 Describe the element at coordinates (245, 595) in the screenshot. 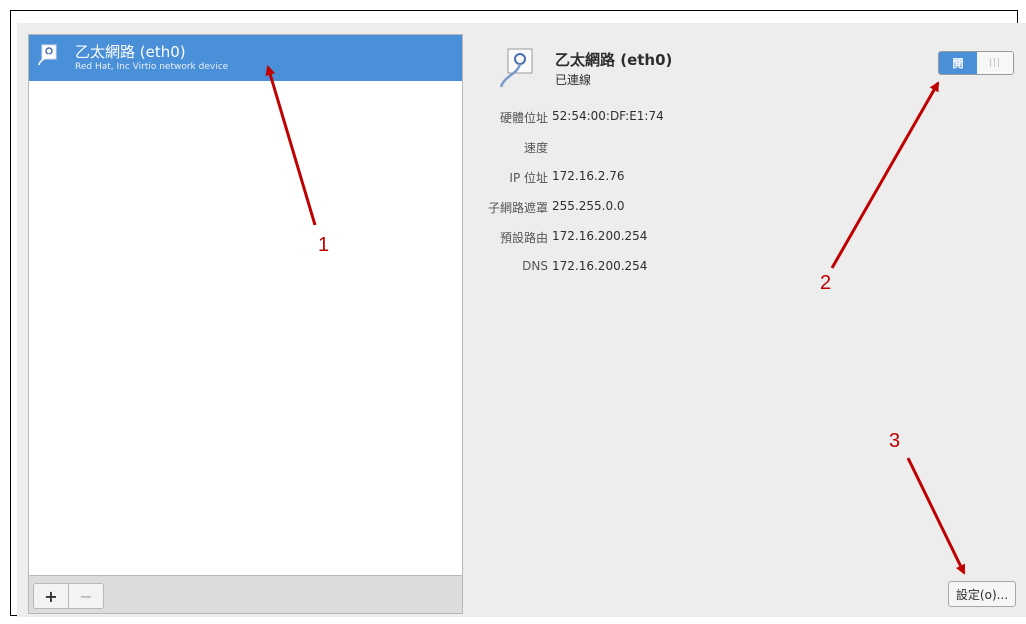

I see `list-toolbar: + −` at that location.